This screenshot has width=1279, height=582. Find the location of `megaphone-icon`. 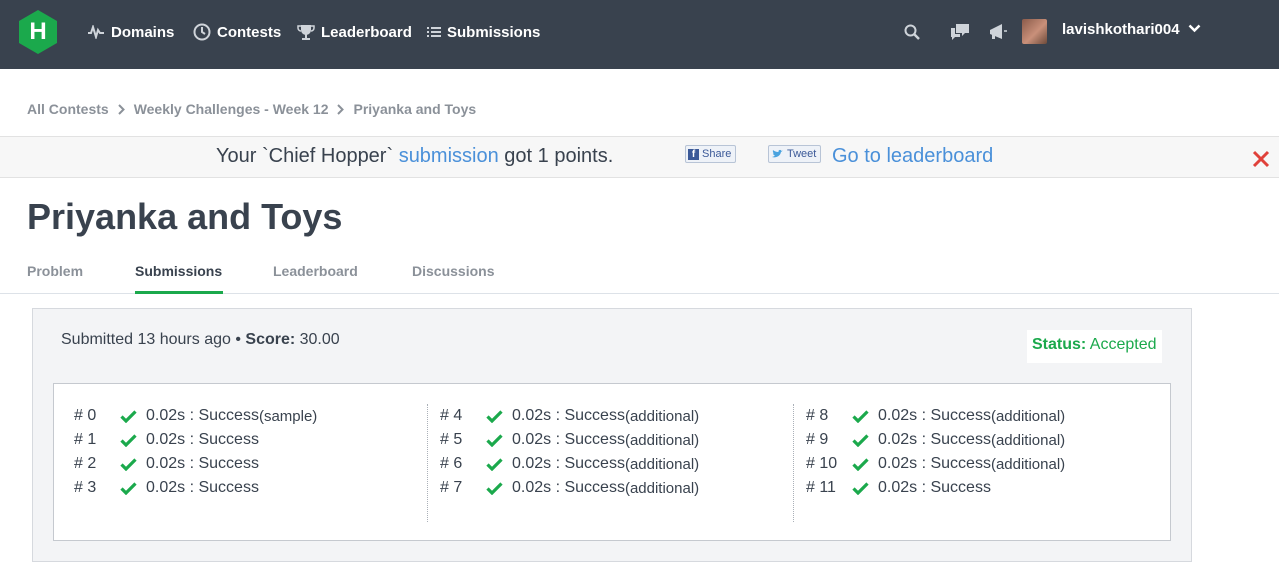

megaphone-icon is located at coordinates (998, 31).